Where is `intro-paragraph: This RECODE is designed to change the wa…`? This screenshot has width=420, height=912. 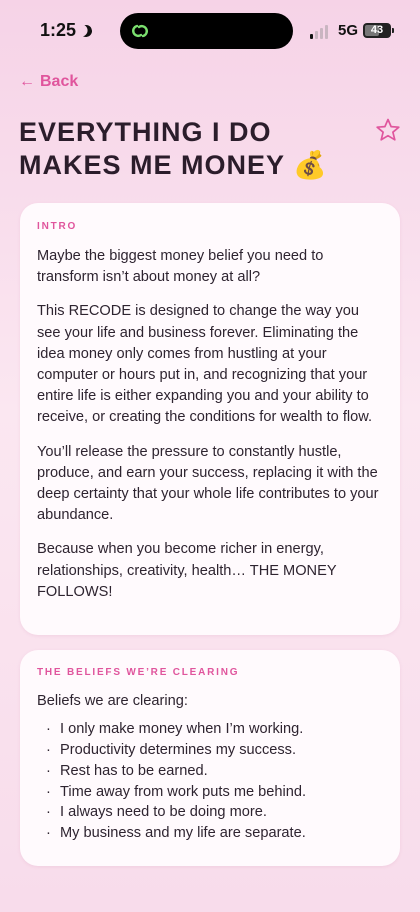 intro-paragraph: This RECODE is designed to change the wa… is located at coordinates (205, 364).